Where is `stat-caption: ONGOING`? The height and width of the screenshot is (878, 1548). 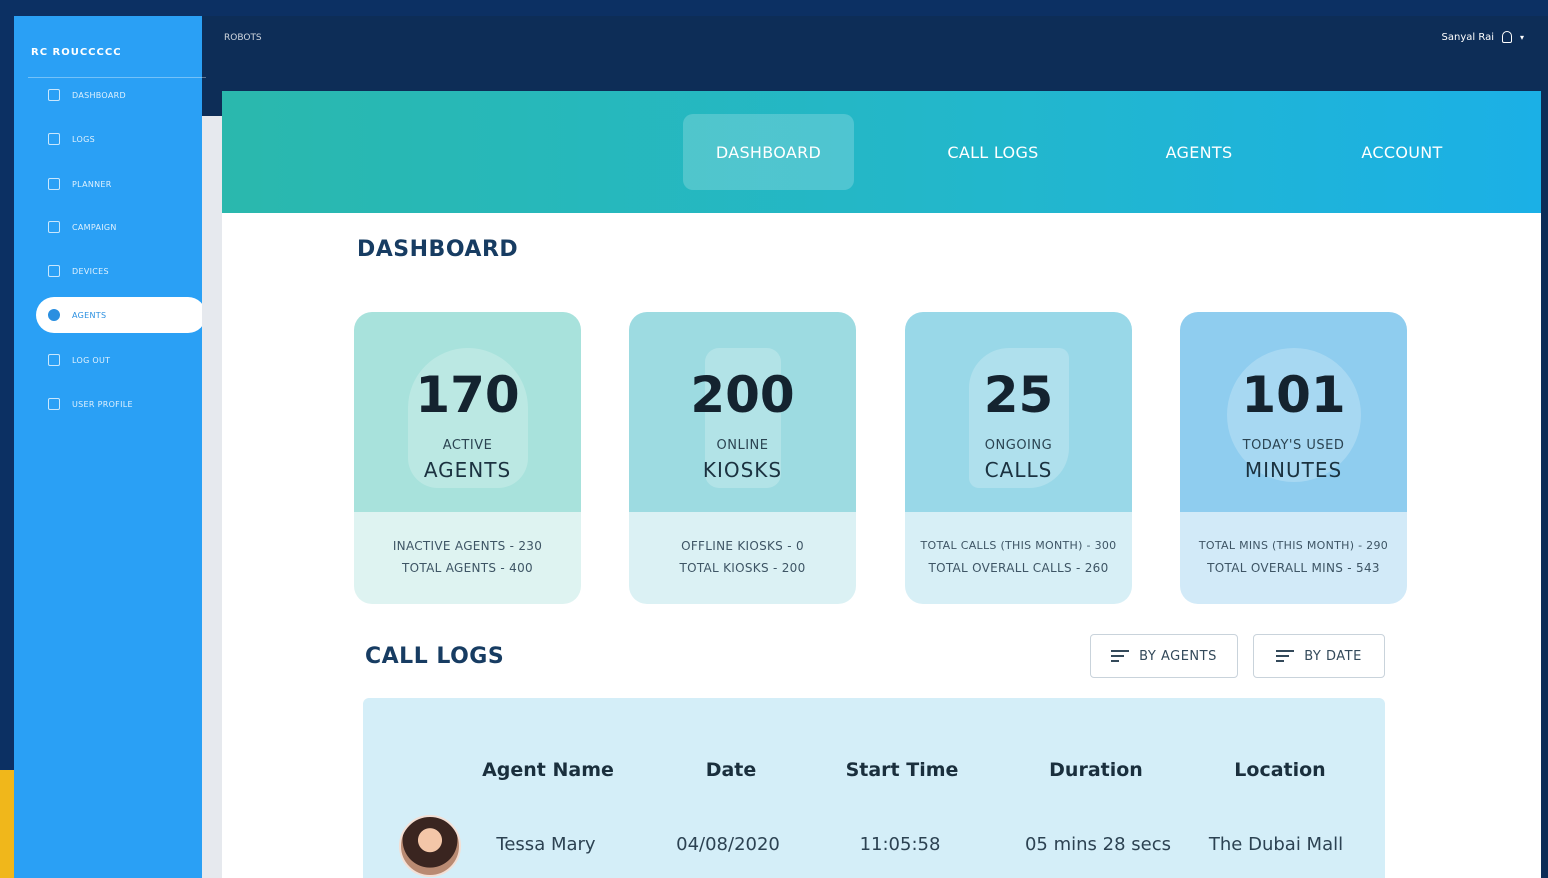
stat-caption: ONGOING is located at coordinates (1018, 445).